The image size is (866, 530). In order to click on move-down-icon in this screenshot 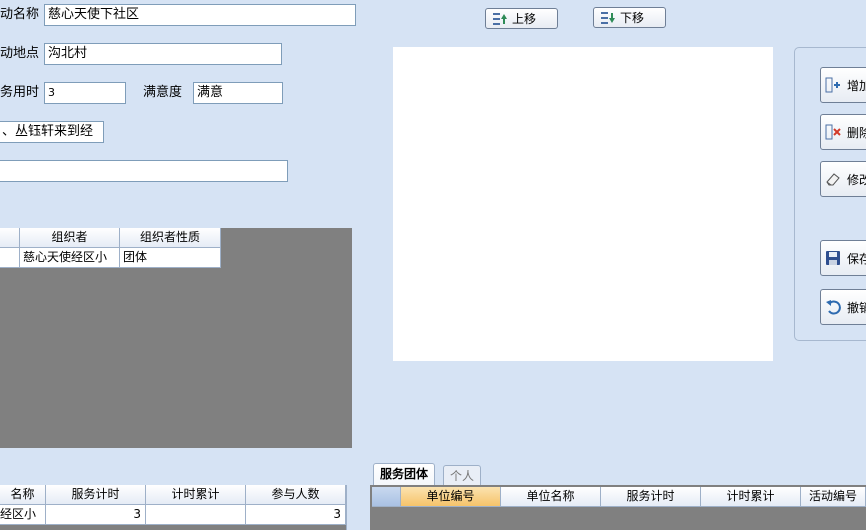, I will do `click(608, 18)`.